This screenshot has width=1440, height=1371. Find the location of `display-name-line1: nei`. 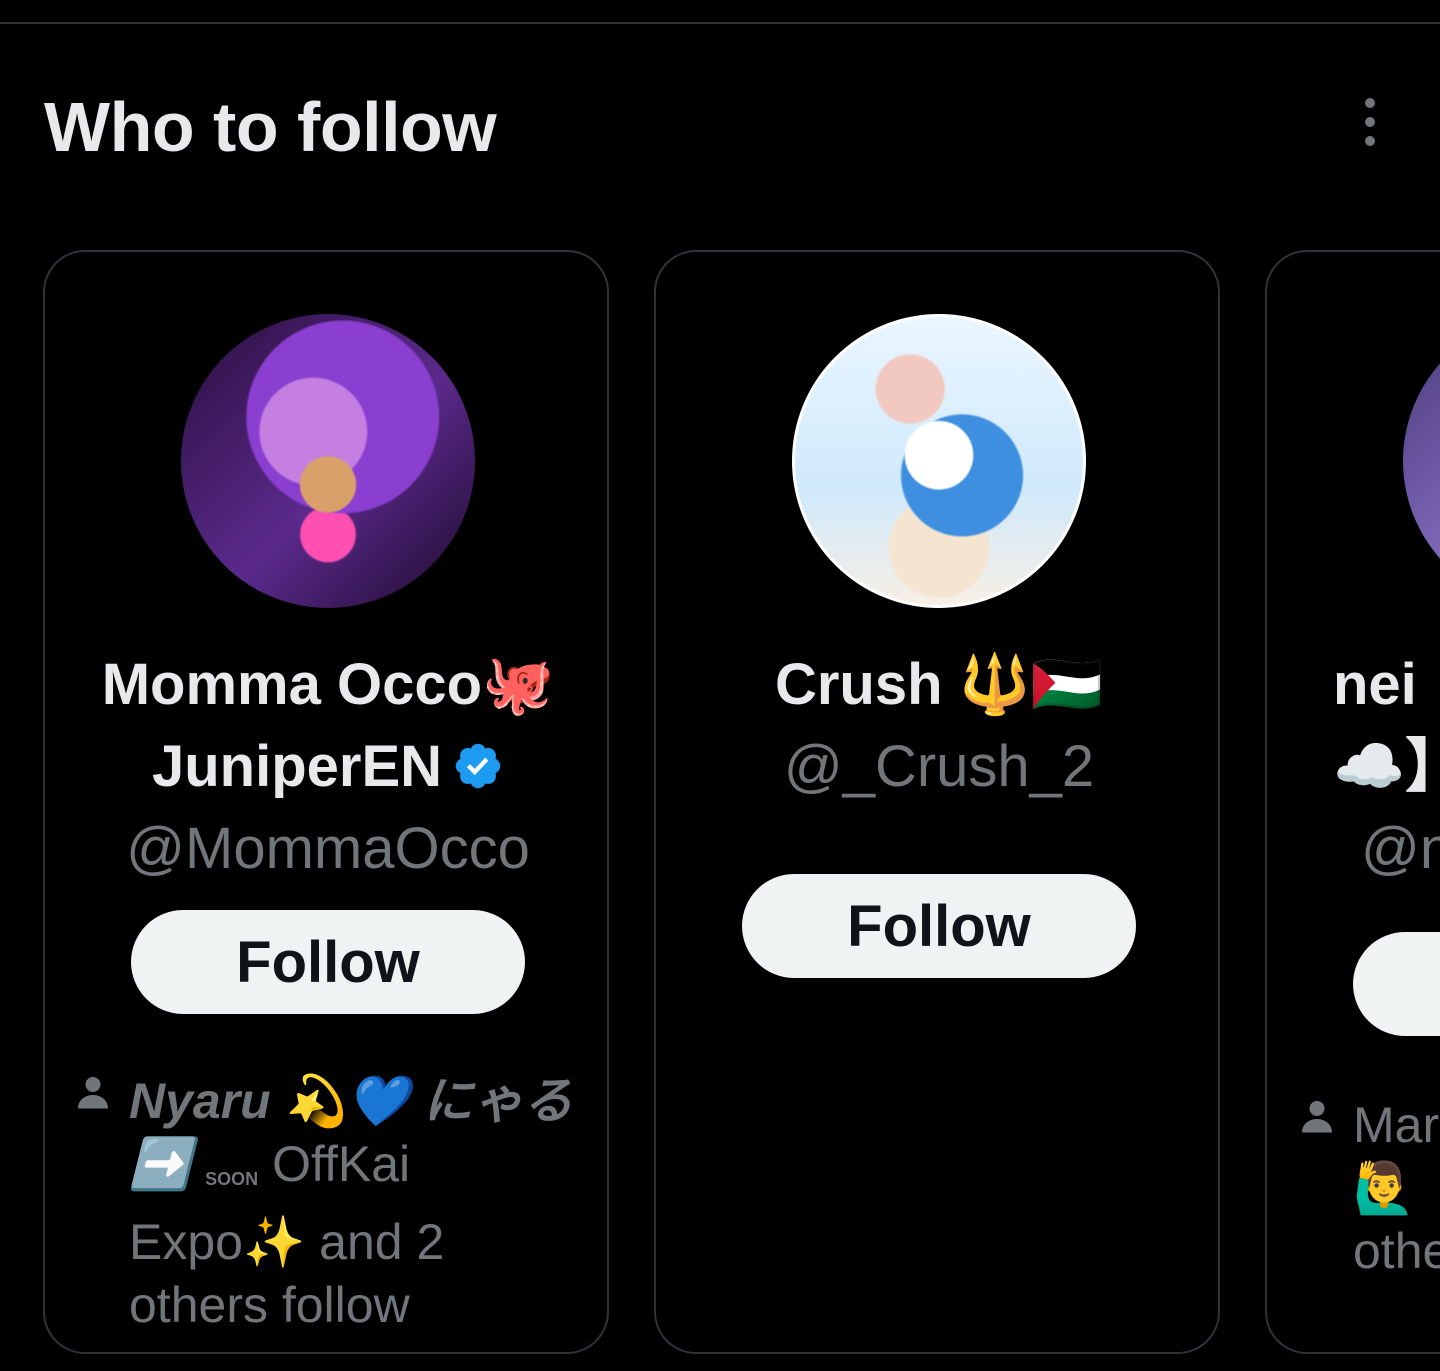

display-name-line1: nei is located at coordinates (1386, 685).